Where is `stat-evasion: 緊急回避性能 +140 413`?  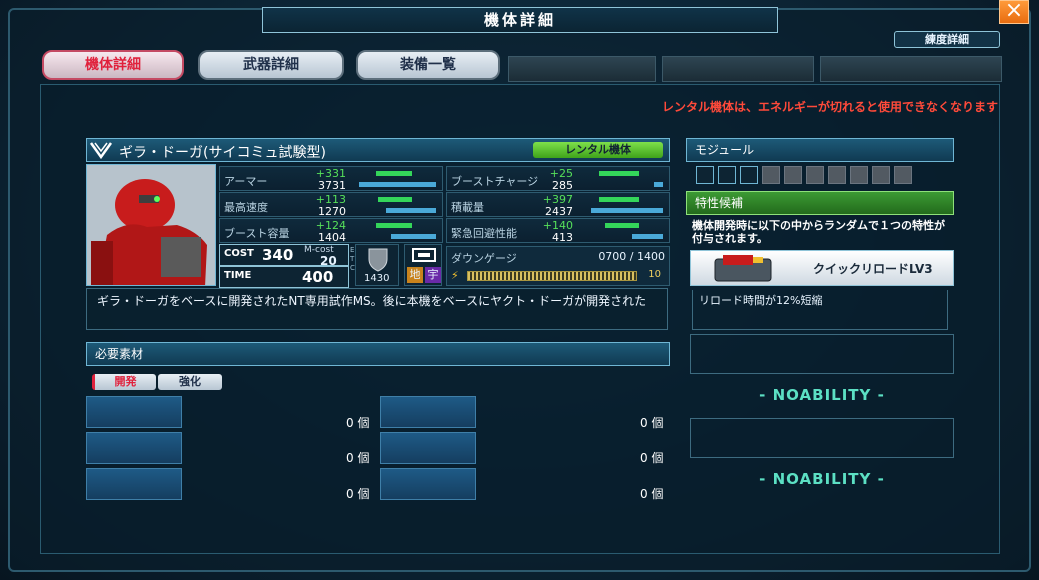 stat-evasion: 緊急回避性能 +140 413 is located at coordinates (558, 231).